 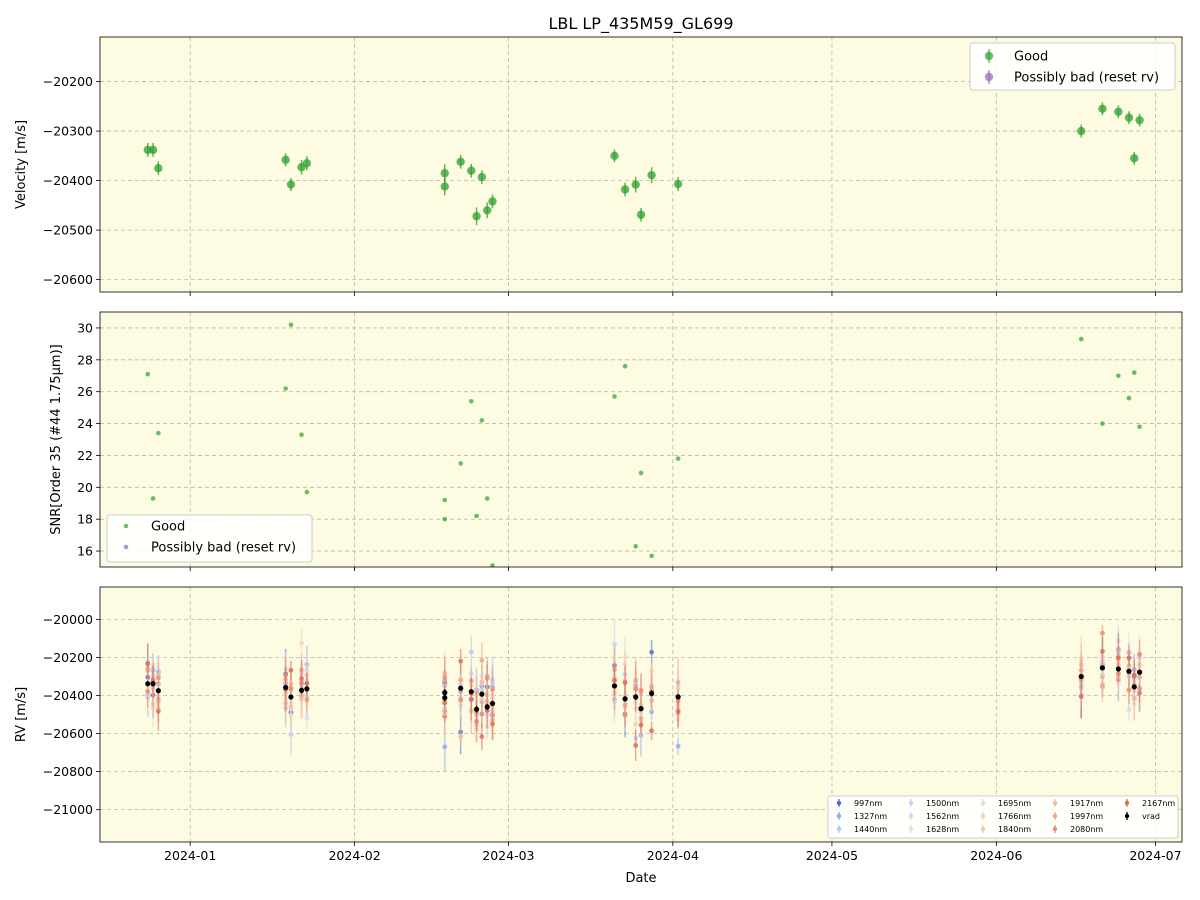 I want to click on y-tick-label: 18, so click(x=85, y=519).